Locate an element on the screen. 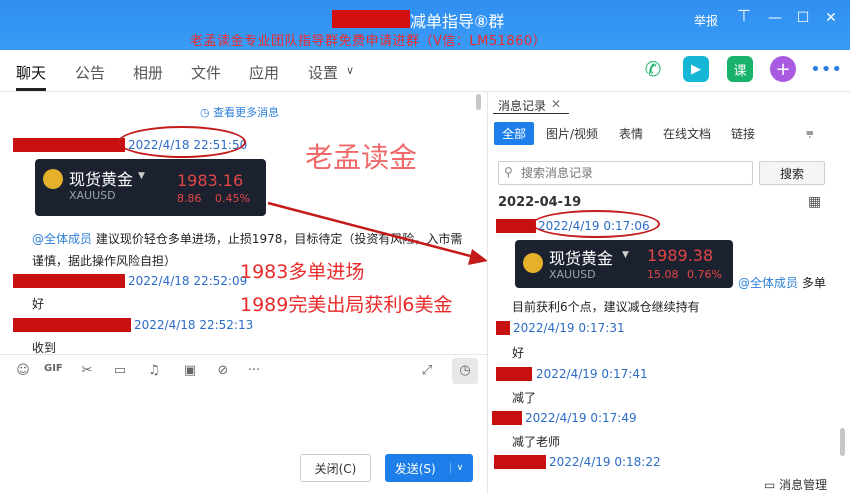  quote-percent: 0.76% is located at coordinates (704, 274).